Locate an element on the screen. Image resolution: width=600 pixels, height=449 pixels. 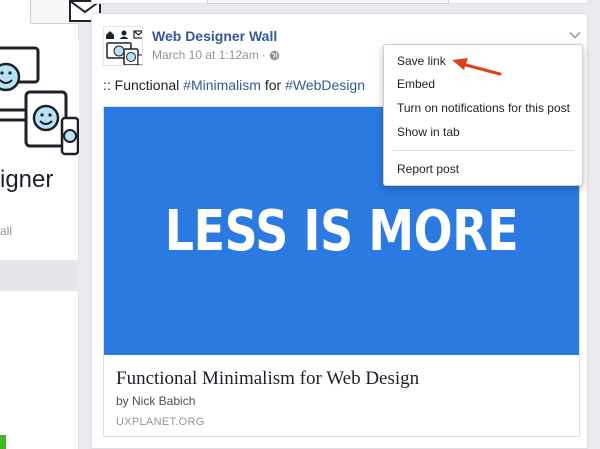
post-meta: March 10 at 1:12am · is located at coordinates (216, 55).